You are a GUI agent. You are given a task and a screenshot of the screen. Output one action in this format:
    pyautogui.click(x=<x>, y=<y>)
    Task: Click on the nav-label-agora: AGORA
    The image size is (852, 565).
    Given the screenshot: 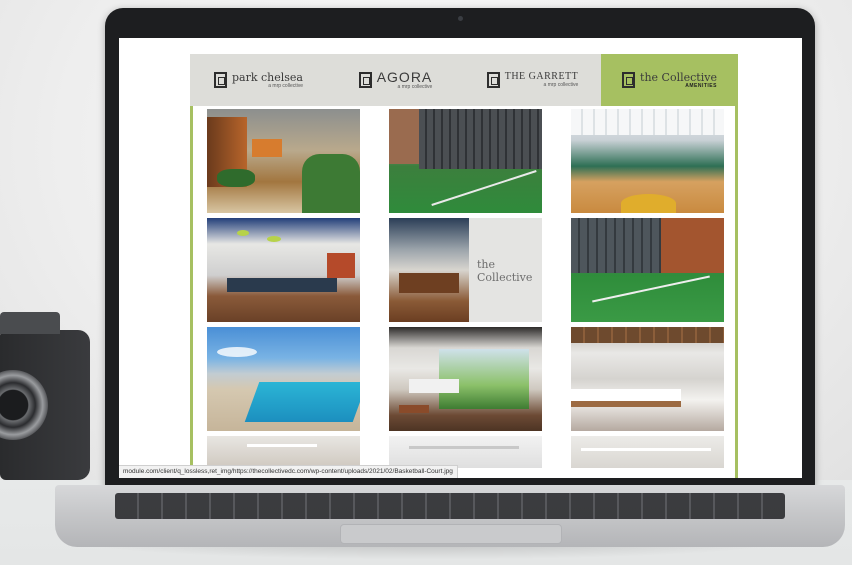 What is the action you would take?
    pyautogui.click(x=404, y=77)
    